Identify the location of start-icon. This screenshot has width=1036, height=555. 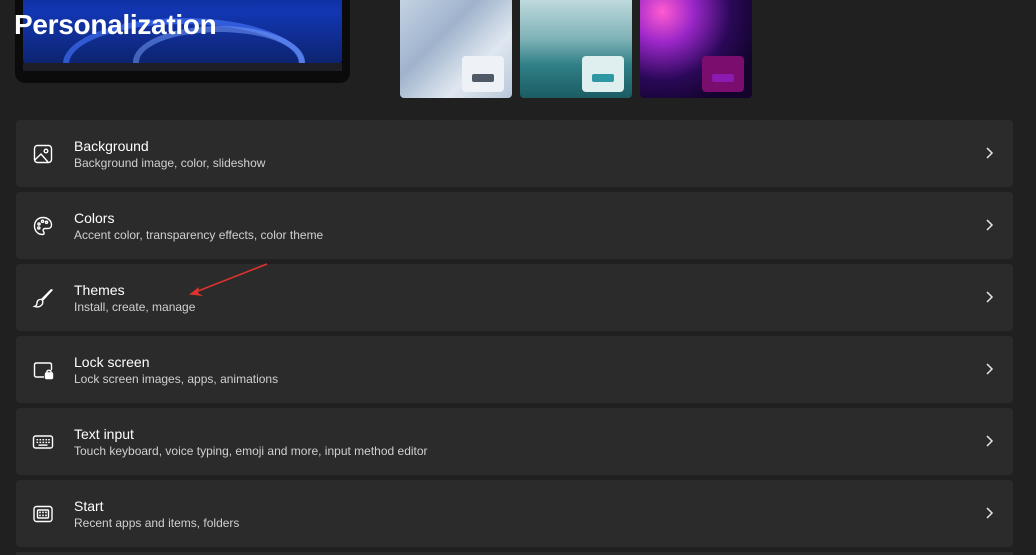
(43, 514).